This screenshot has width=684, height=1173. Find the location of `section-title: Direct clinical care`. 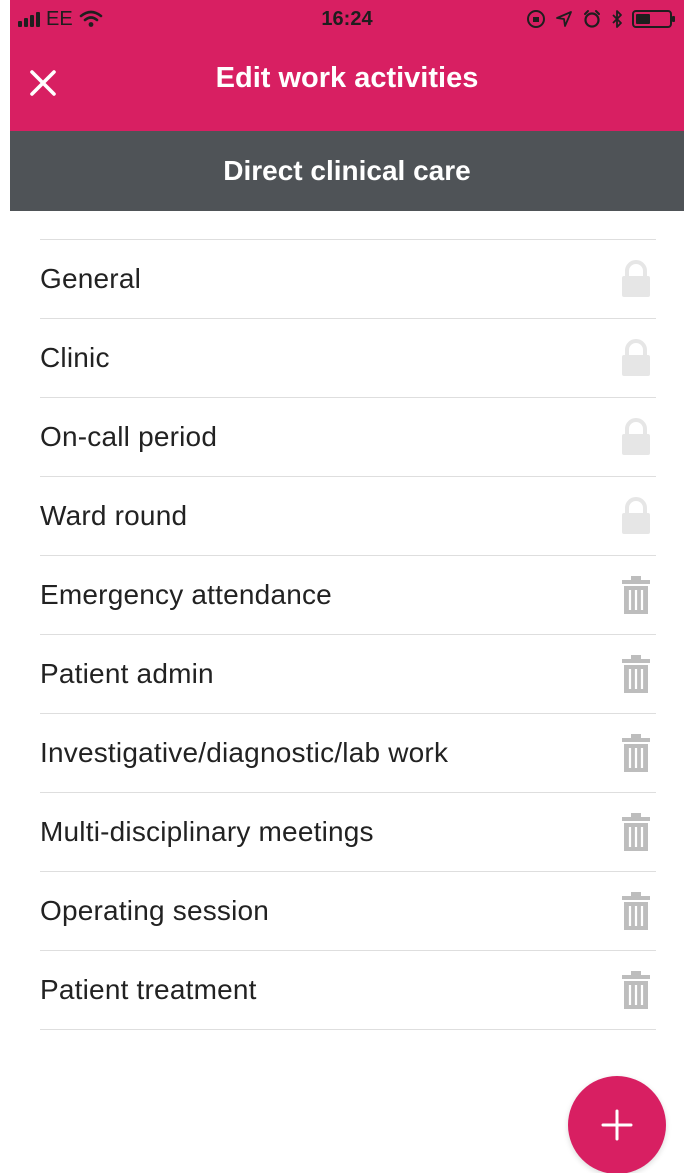

section-title: Direct clinical care is located at coordinates (347, 170).